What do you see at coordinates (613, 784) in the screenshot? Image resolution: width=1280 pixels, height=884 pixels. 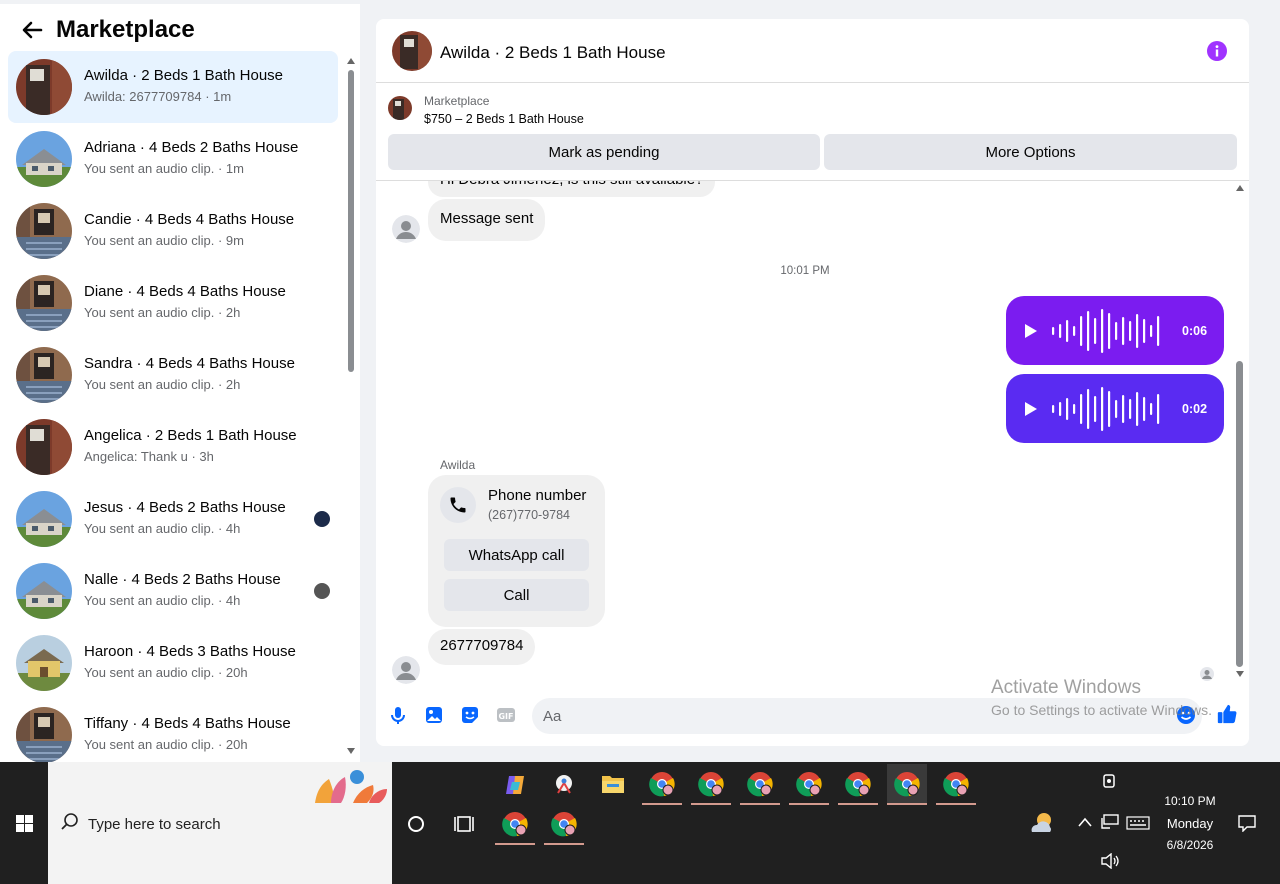 I see `file-explorer-icon` at bounding box center [613, 784].